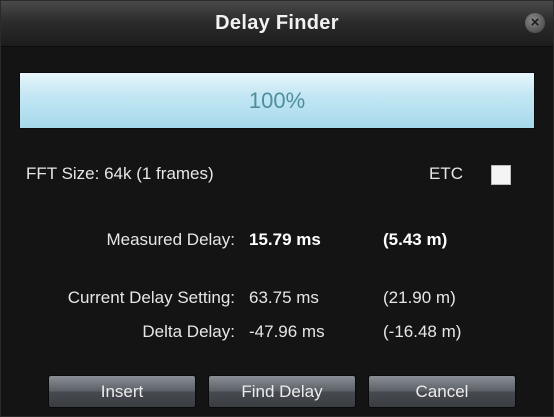  What do you see at coordinates (287, 331) in the screenshot?
I see `delta-delay-ms: -47.96 ms` at bounding box center [287, 331].